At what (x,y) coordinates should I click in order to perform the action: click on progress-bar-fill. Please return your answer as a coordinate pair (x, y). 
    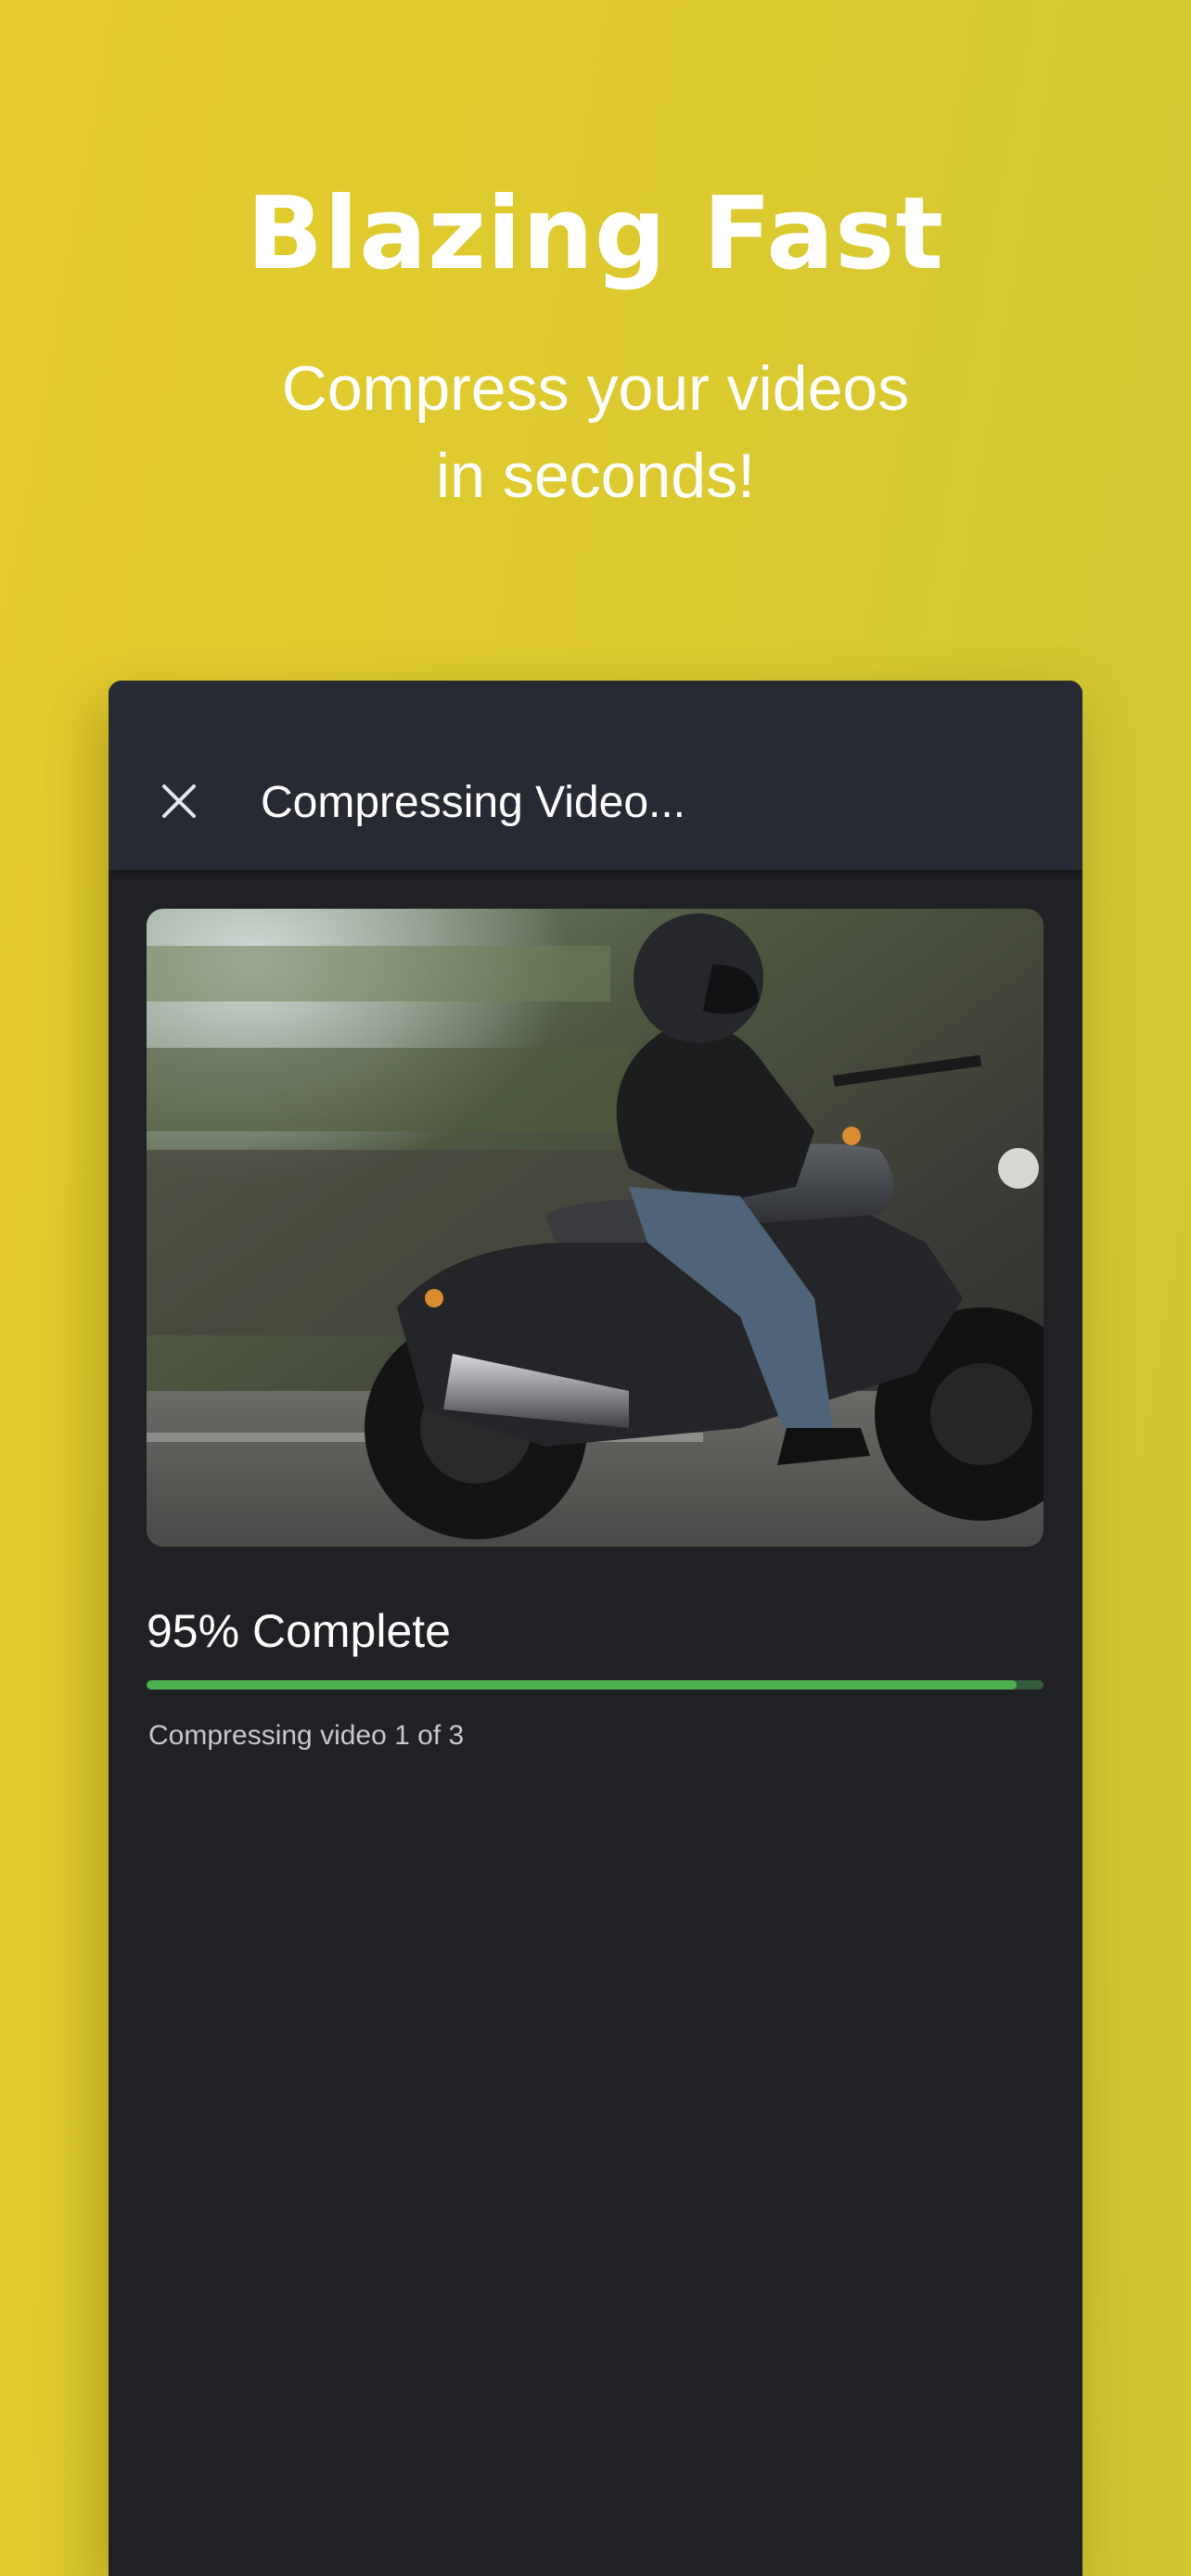
    Looking at the image, I should click on (582, 1685).